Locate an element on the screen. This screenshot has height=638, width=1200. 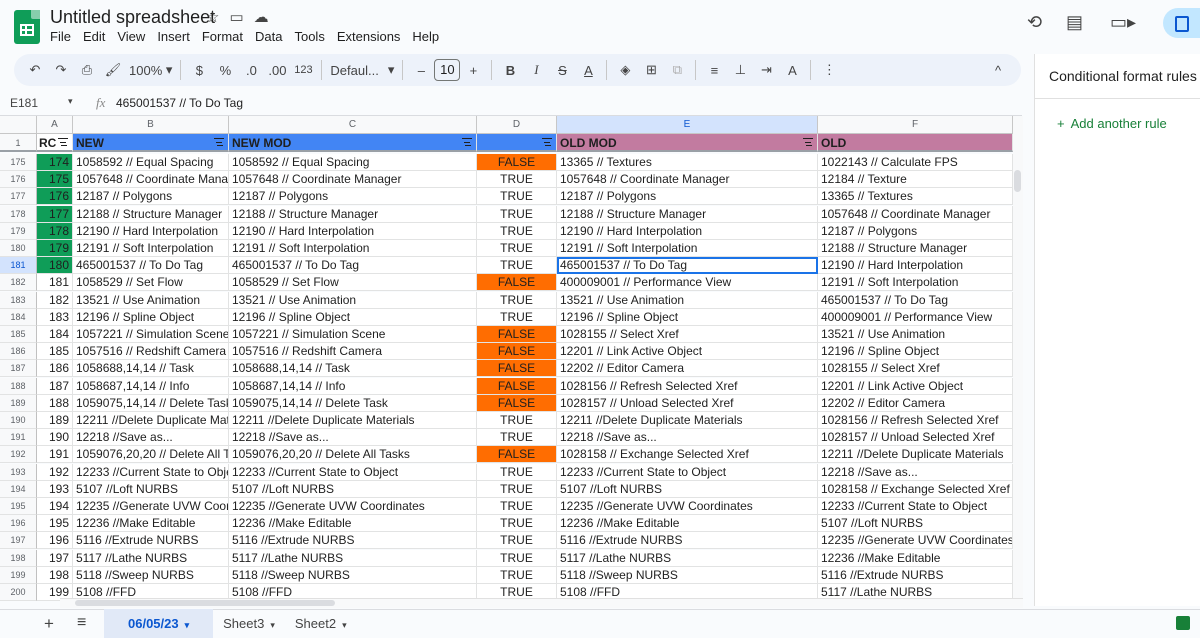
more-formats-button: 123 is located at coordinates (303, 70).